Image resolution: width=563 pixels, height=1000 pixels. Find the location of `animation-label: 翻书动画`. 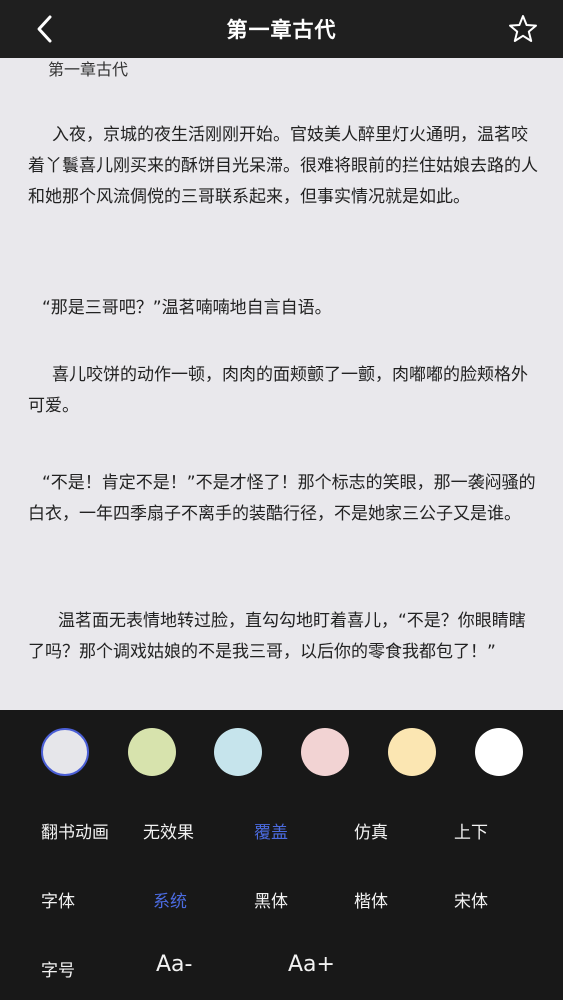

animation-label: 翻书动画 is located at coordinates (75, 833).